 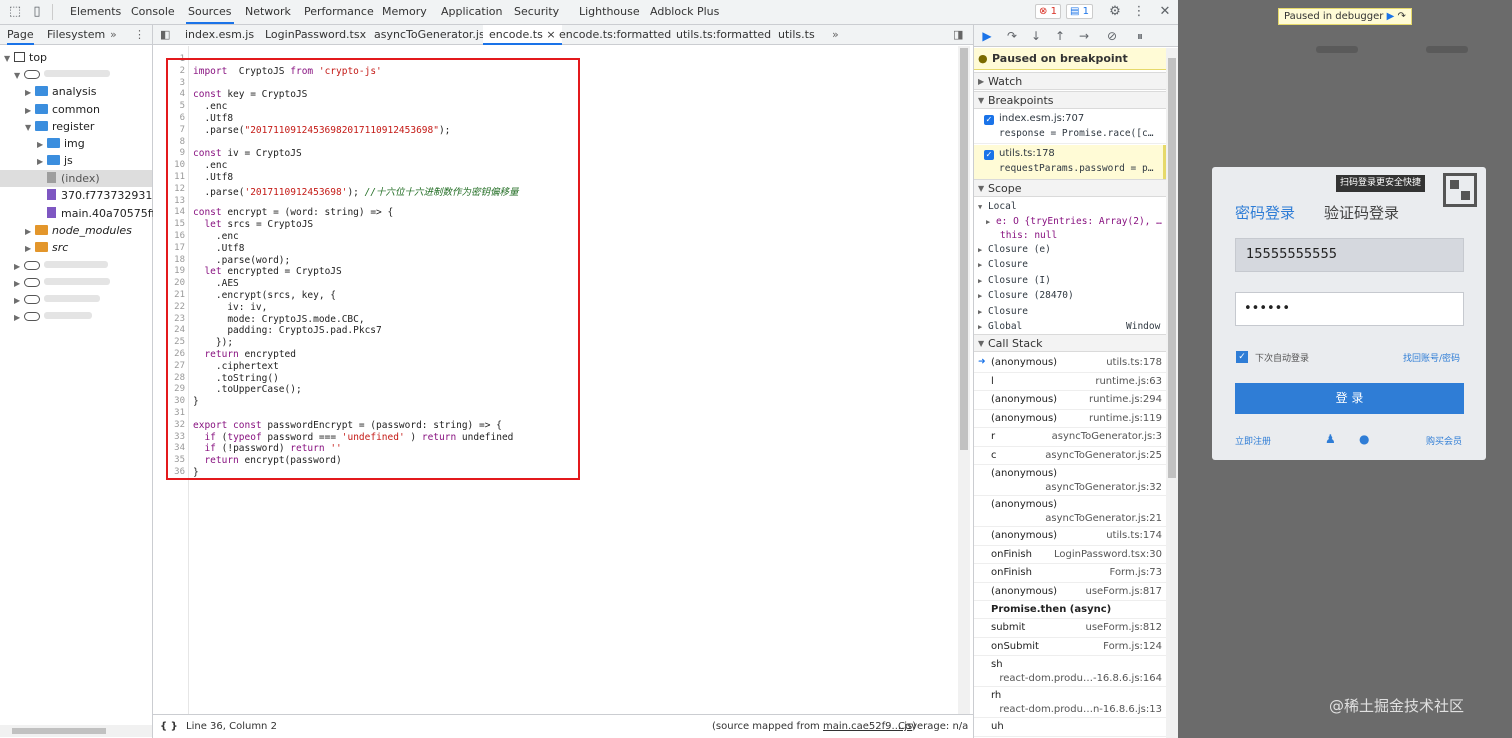 I want to click on tree-domain-2: ▶, so click(x=61, y=265).